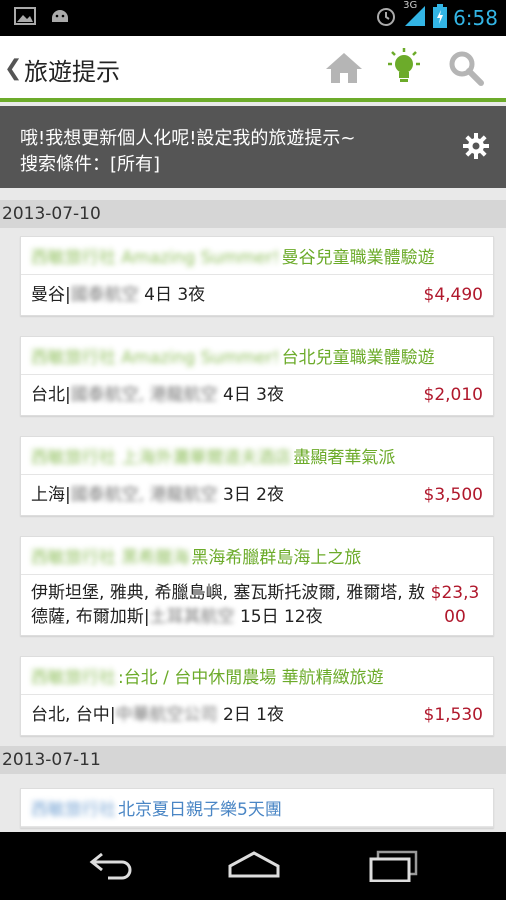 The width and height of the screenshot is (506, 900). Describe the element at coordinates (404, 68) in the screenshot. I see `lightbulb-icon` at that location.